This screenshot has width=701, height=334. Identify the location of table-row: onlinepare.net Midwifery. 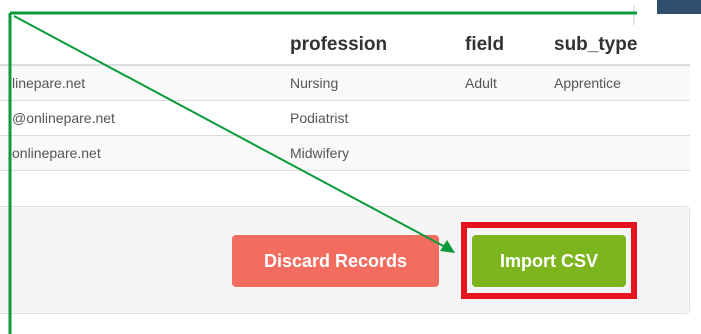
(345, 153).